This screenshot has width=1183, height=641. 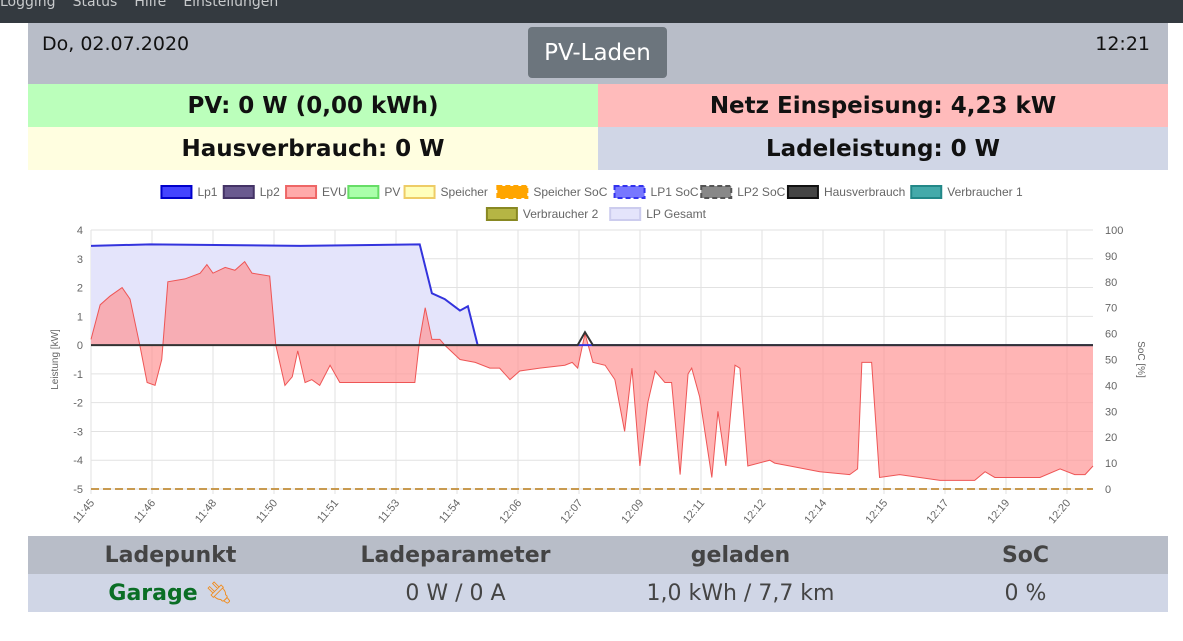 What do you see at coordinates (78, 375) in the screenshot?
I see `y-tick-label: -1` at bounding box center [78, 375].